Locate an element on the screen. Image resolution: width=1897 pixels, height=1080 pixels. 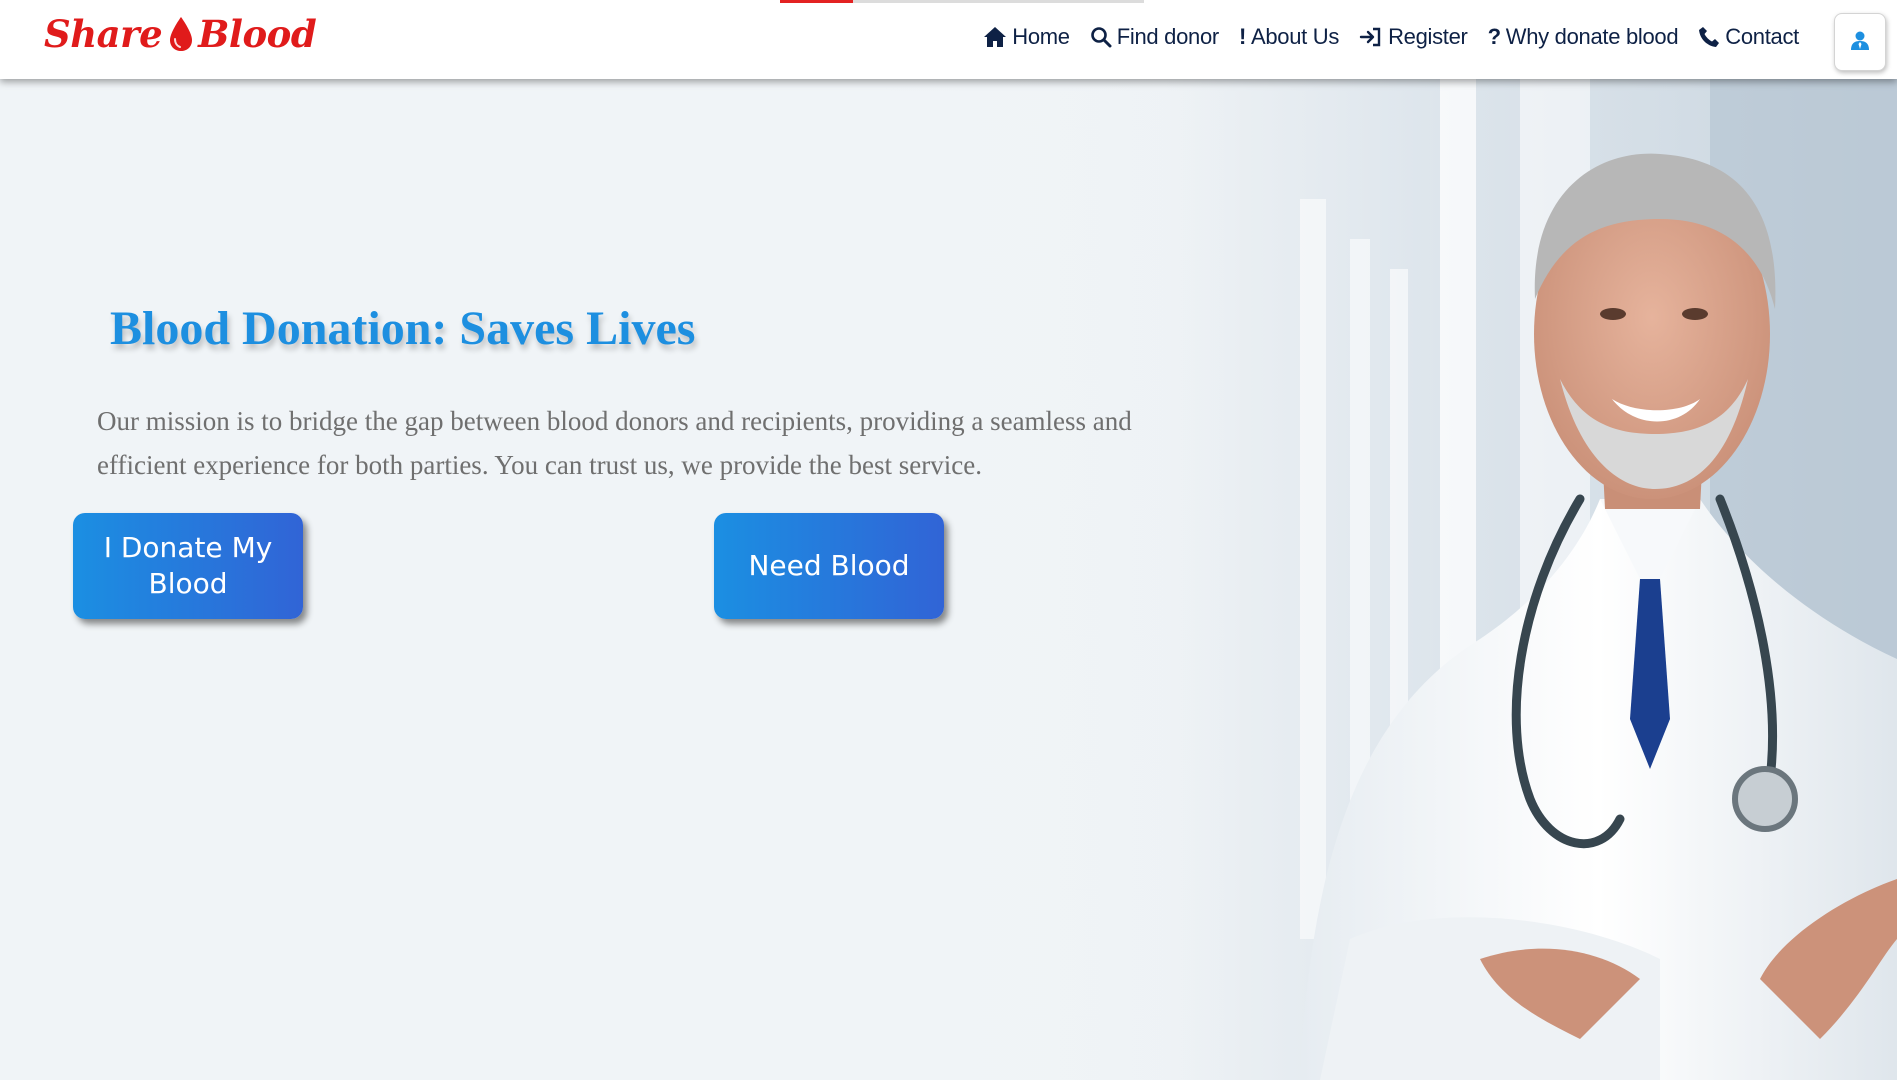
nav-item-find-donor: Find donor is located at coordinates (1154, 37).